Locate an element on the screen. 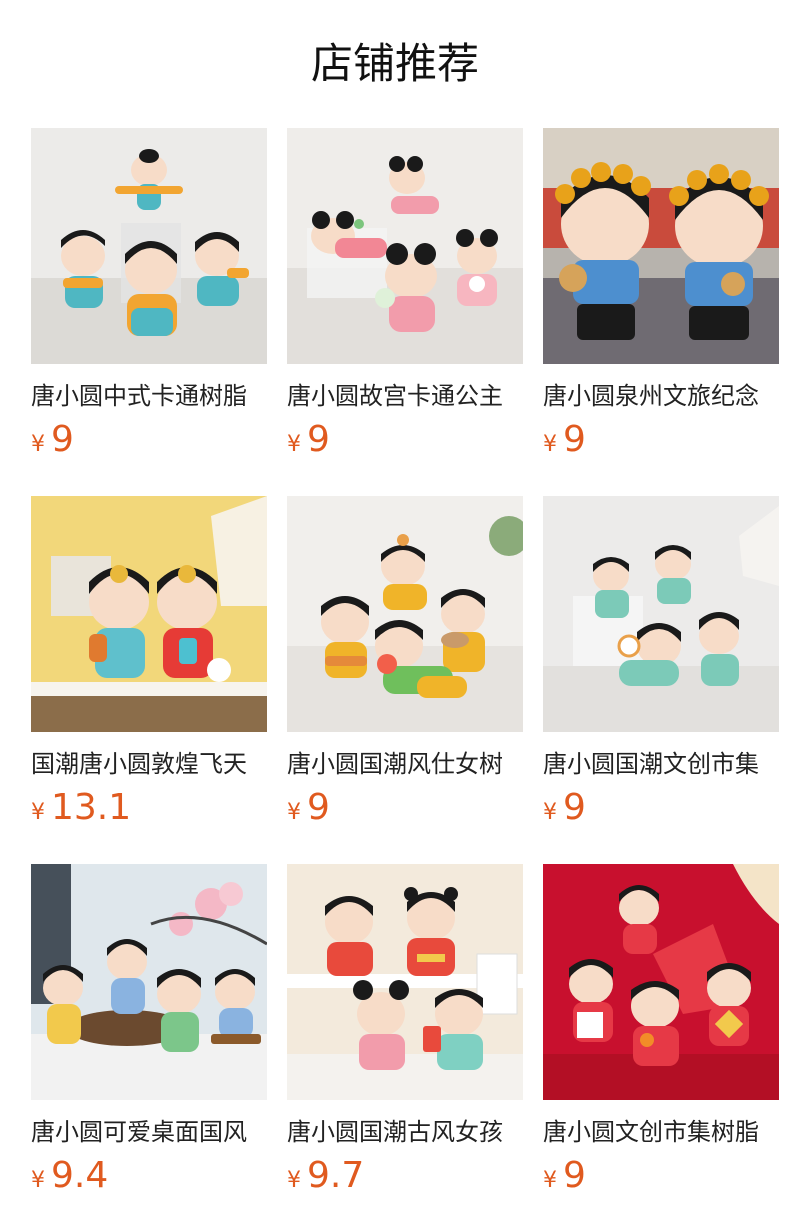 The width and height of the screenshot is (790, 1232). product-card: 唐小圆国潮古风女孩 ¥9.7 is located at coordinates (405, 1048).